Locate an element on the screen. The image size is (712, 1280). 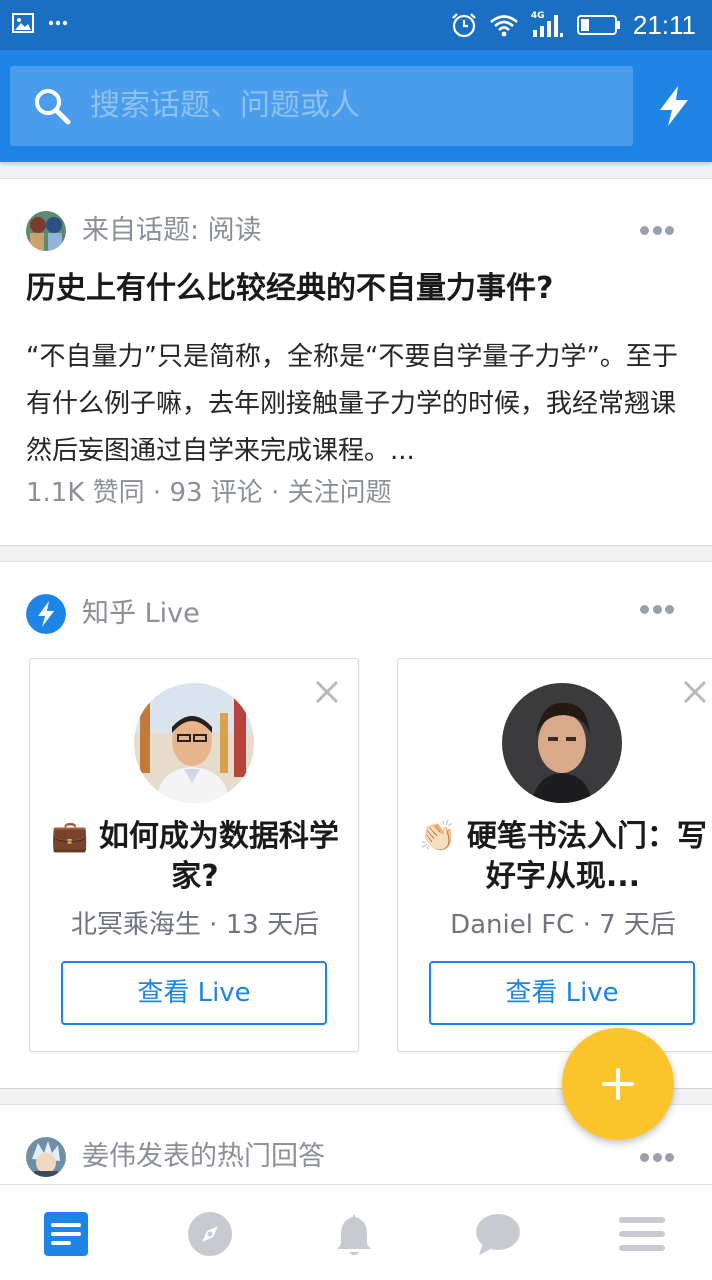
topic-avatar is located at coordinates (46, 231).